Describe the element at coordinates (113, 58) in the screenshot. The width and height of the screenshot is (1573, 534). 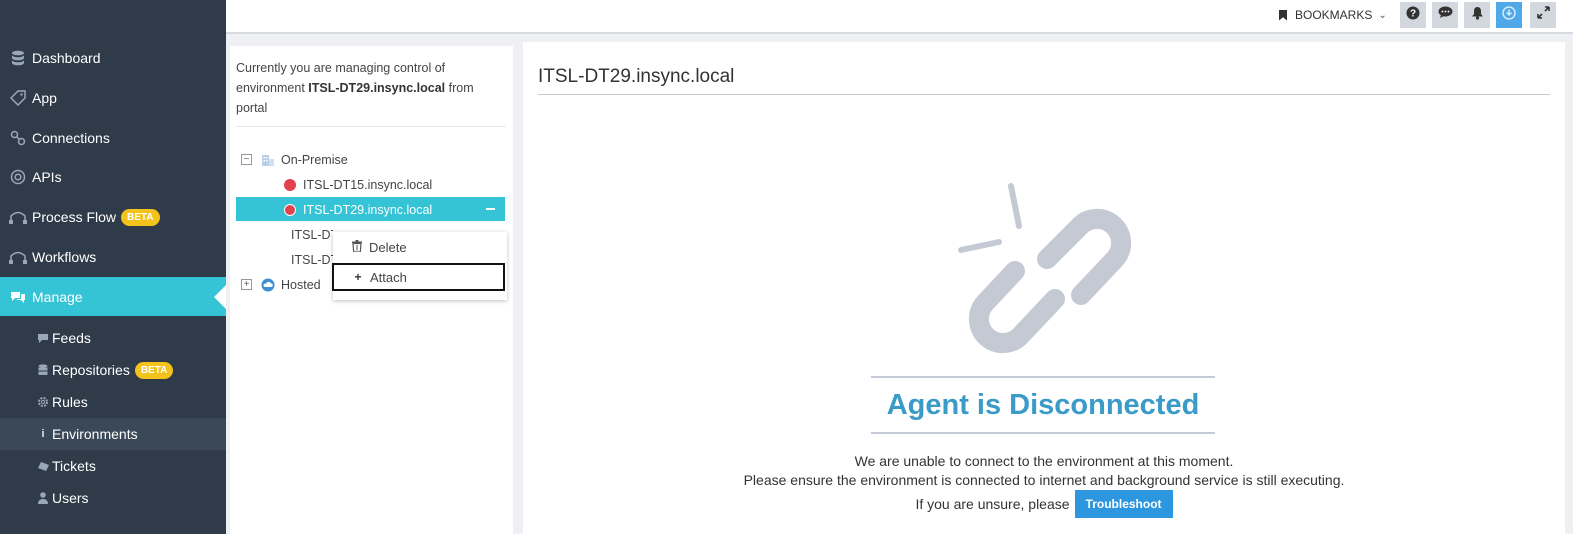
I see `nav-dashboard: Dashboard` at that location.